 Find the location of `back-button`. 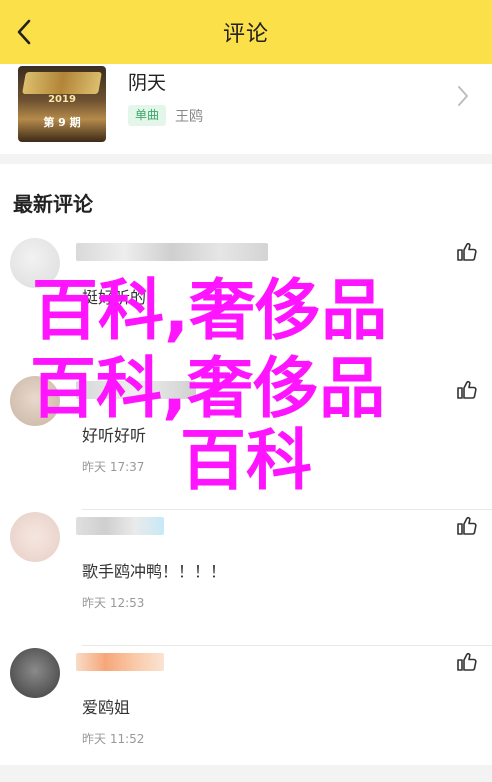

back-button is located at coordinates (24, 32).